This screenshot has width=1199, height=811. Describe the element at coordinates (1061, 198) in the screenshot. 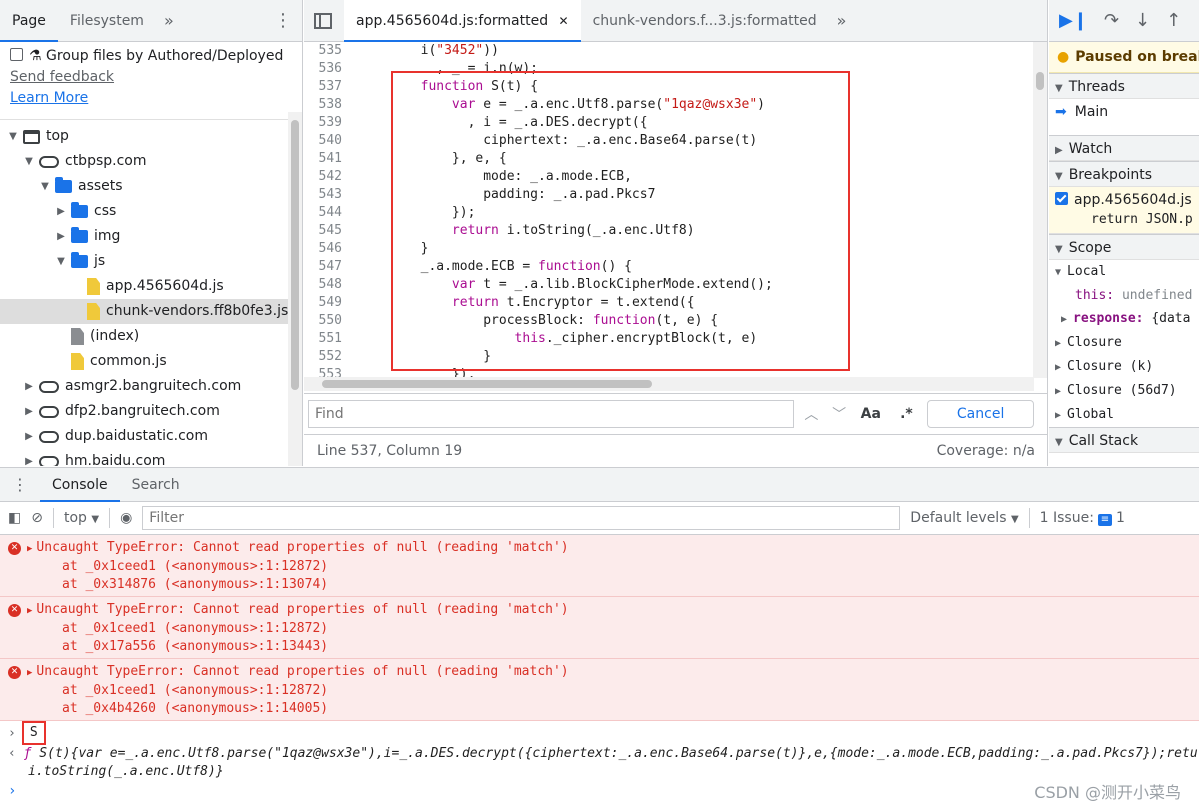

I see `breakpoint-checkbox` at that location.